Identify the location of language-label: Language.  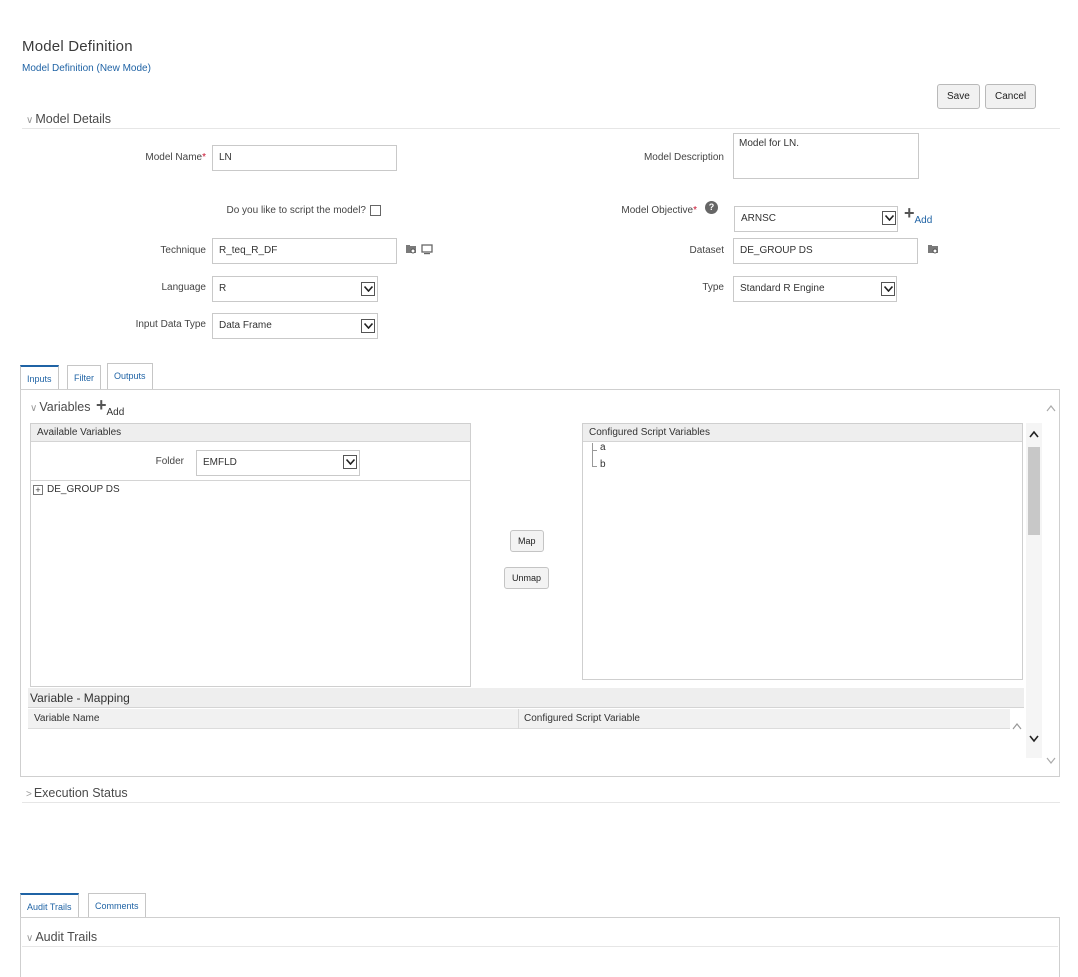
(184, 287).